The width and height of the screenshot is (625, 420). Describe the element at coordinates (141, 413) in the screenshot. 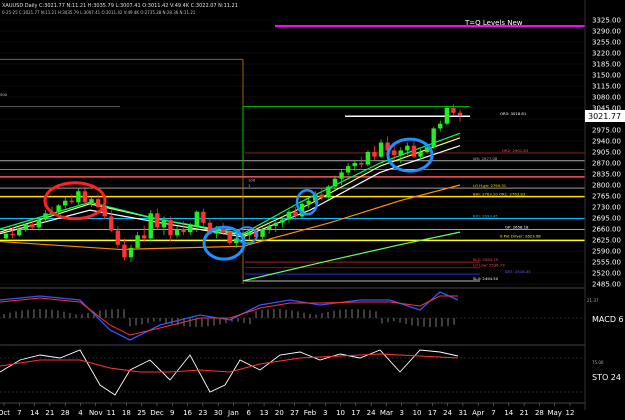

I see `date-tick-label: 25` at that location.